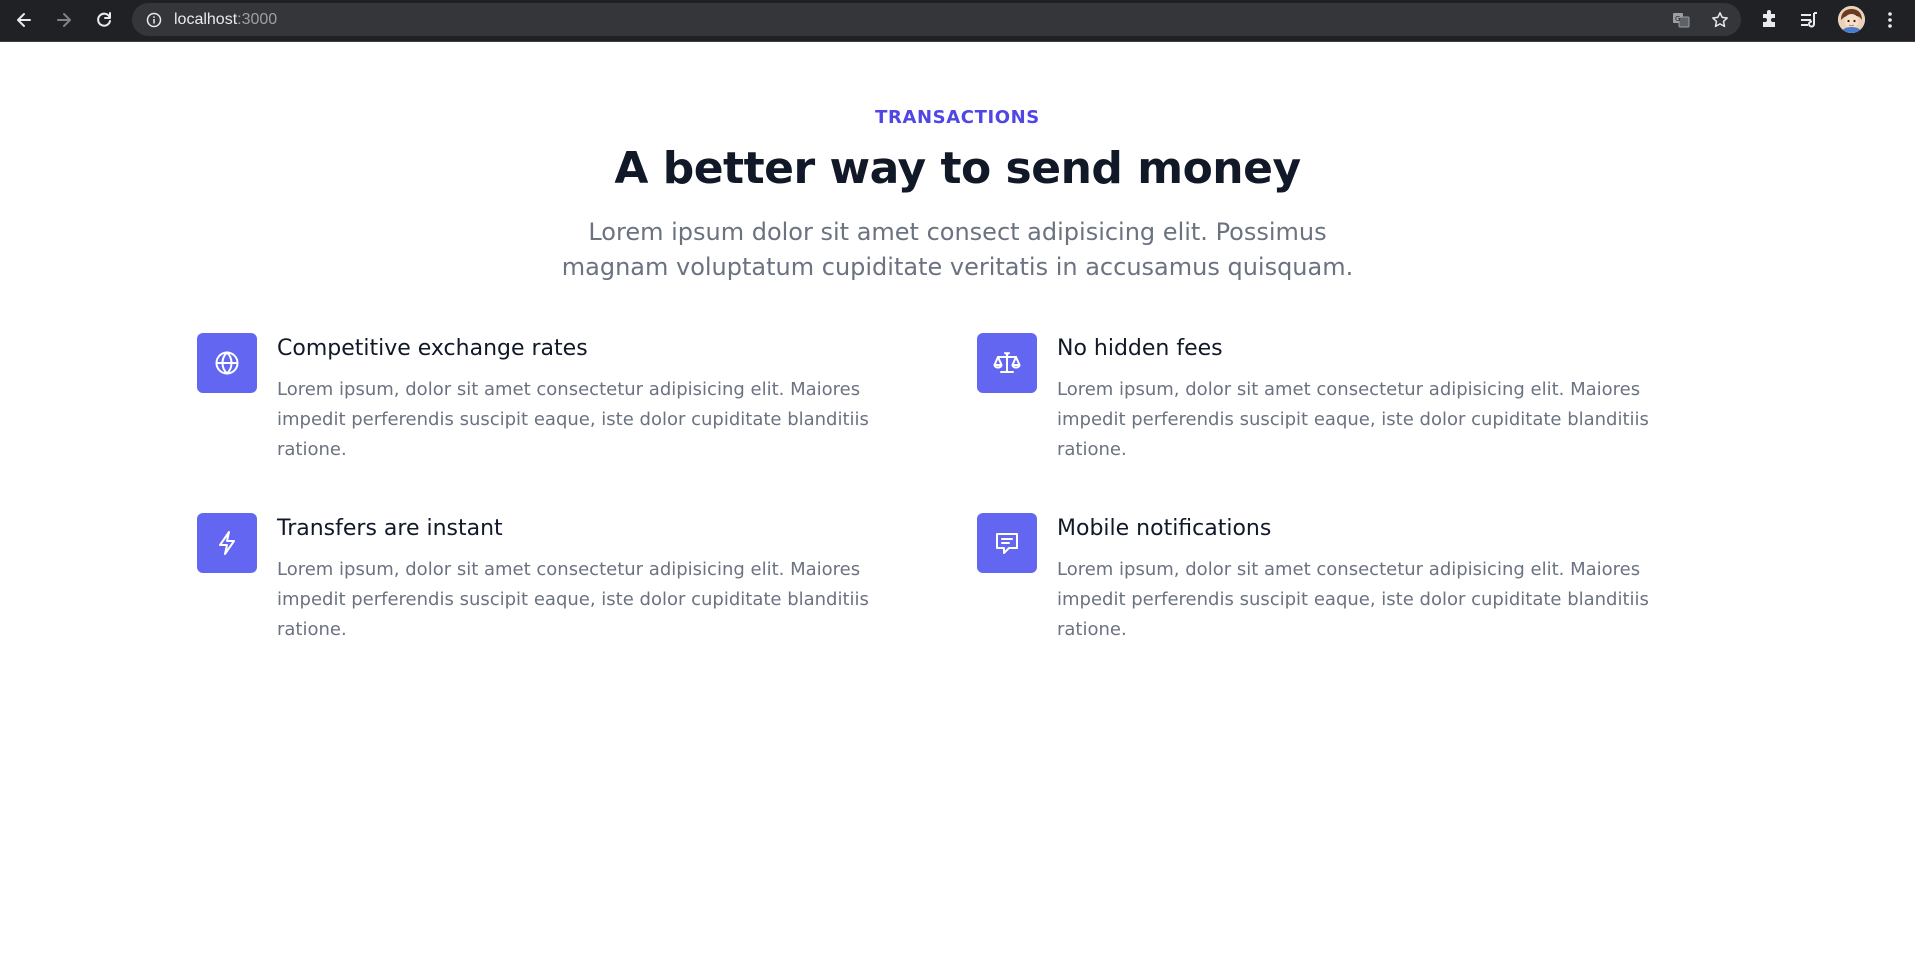  Describe the element at coordinates (432, 348) in the screenshot. I see `feature-title: Competitive exchange rates` at that location.